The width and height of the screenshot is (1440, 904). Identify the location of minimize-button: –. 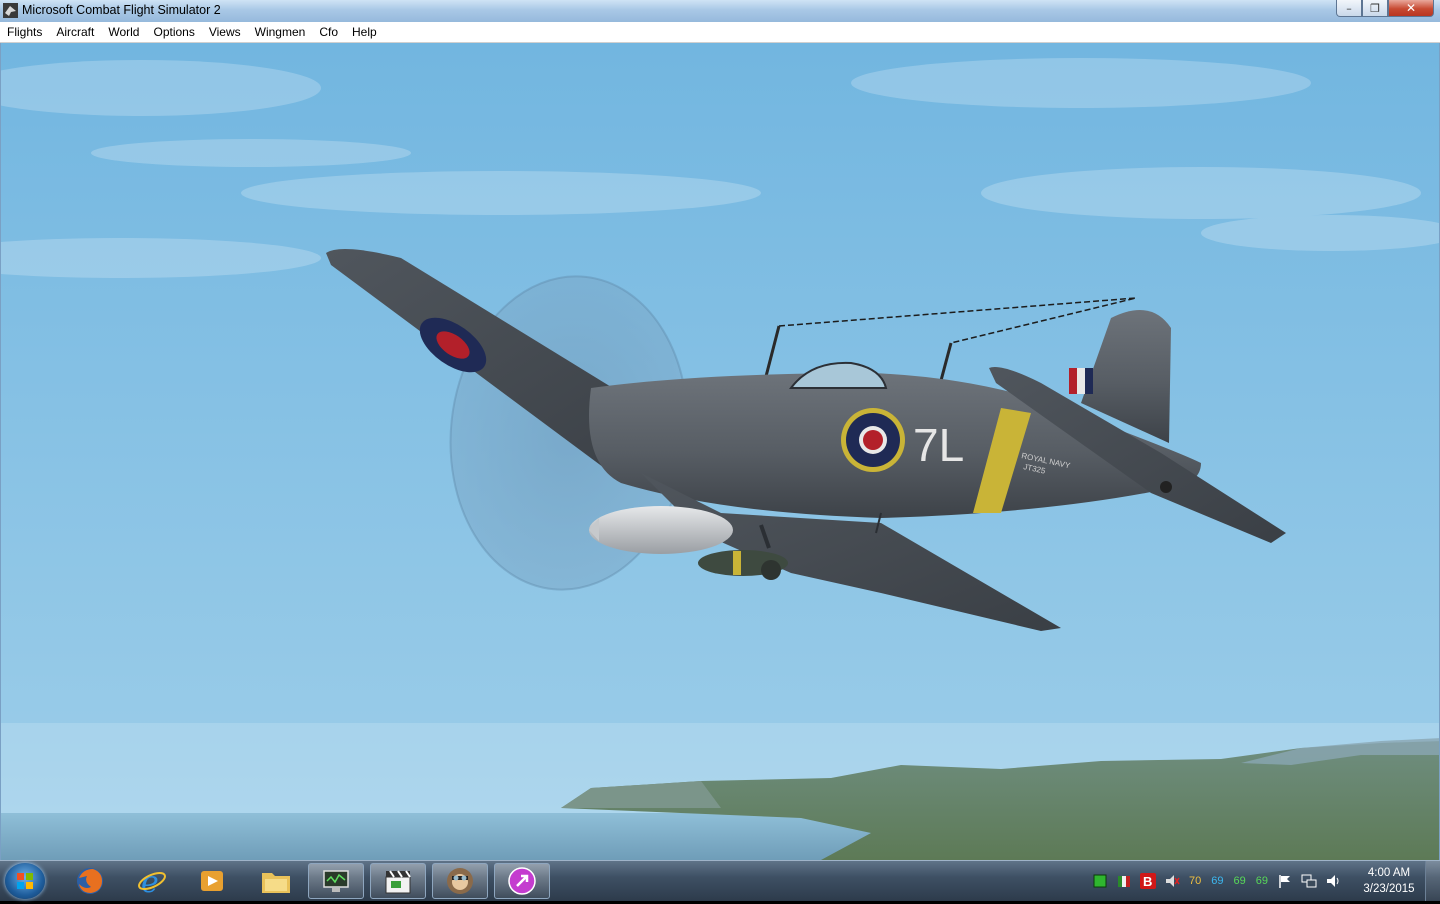
(1349, 8).